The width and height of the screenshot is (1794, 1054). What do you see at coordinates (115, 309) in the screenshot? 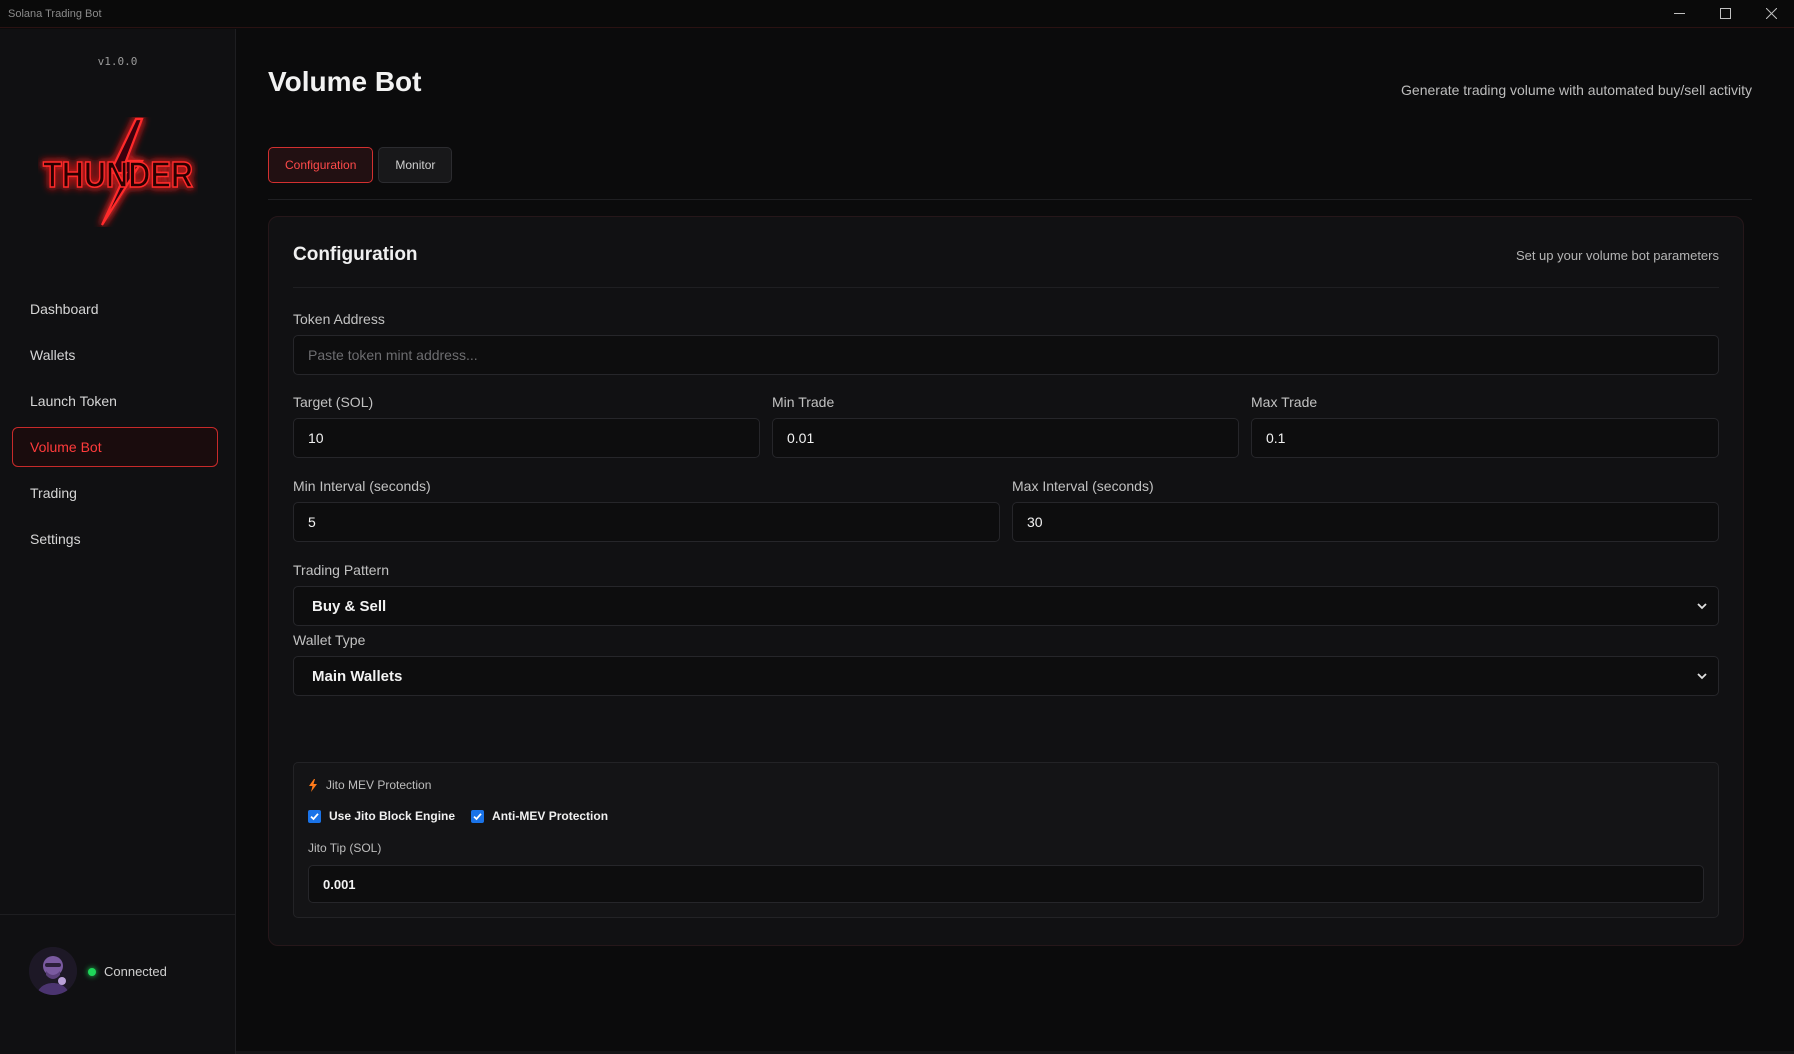
I see `sidebar-item-dashboard: Dashboard` at bounding box center [115, 309].